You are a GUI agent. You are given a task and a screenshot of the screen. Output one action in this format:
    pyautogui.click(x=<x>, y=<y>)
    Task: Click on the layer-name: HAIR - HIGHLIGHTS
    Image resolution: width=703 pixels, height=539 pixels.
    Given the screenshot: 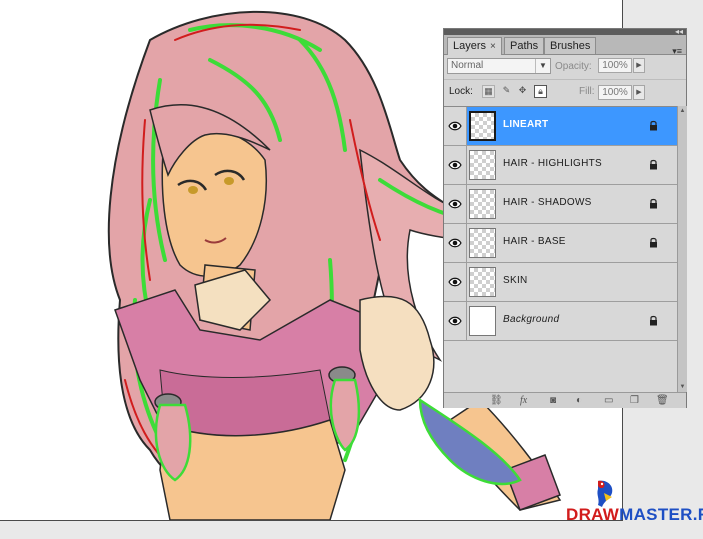 What is the action you would take?
    pyautogui.click(x=552, y=163)
    